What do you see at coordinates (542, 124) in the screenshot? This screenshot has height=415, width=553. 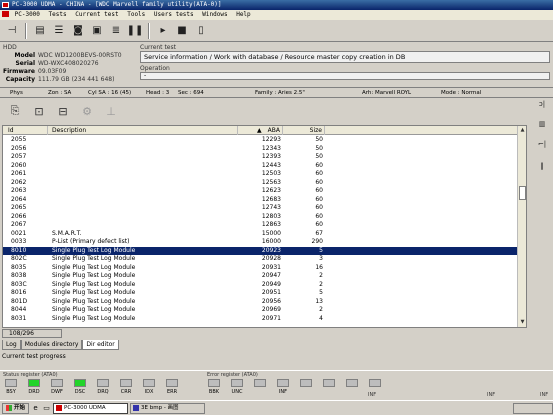 I see `key-icon: ▥` at bounding box center [542, 124].